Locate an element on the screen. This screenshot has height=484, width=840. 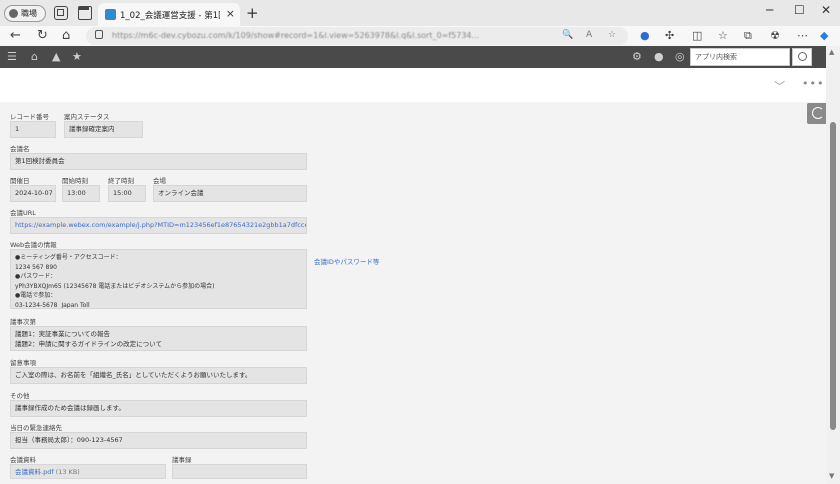
browser-tab-strip: 職場 1_02_会議運営支援 - 第1回検討会 × + ─ ☐ ✕ is located at coordinates (420, 13).